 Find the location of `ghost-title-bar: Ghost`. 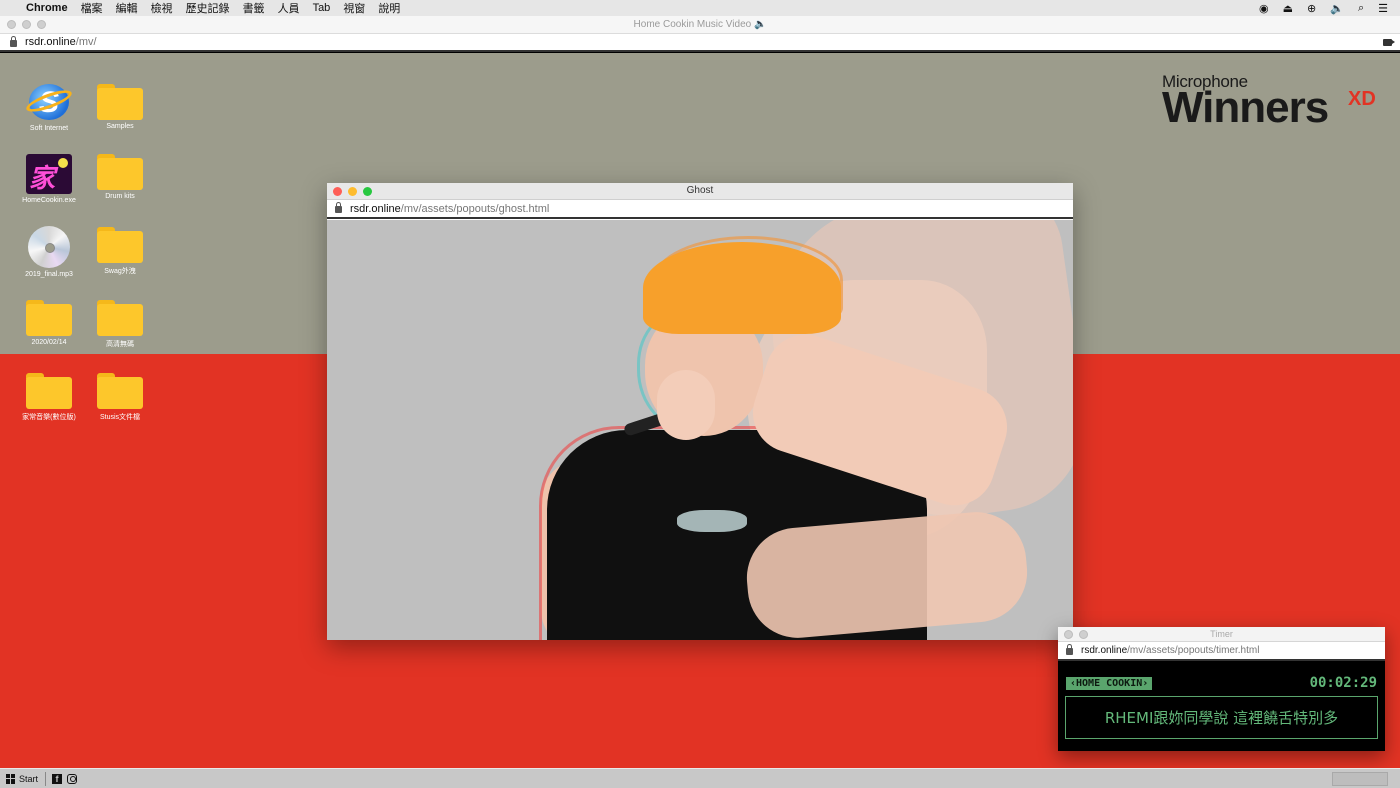

ghost-title-bar: Ghost is located at coordinates (700, 191).